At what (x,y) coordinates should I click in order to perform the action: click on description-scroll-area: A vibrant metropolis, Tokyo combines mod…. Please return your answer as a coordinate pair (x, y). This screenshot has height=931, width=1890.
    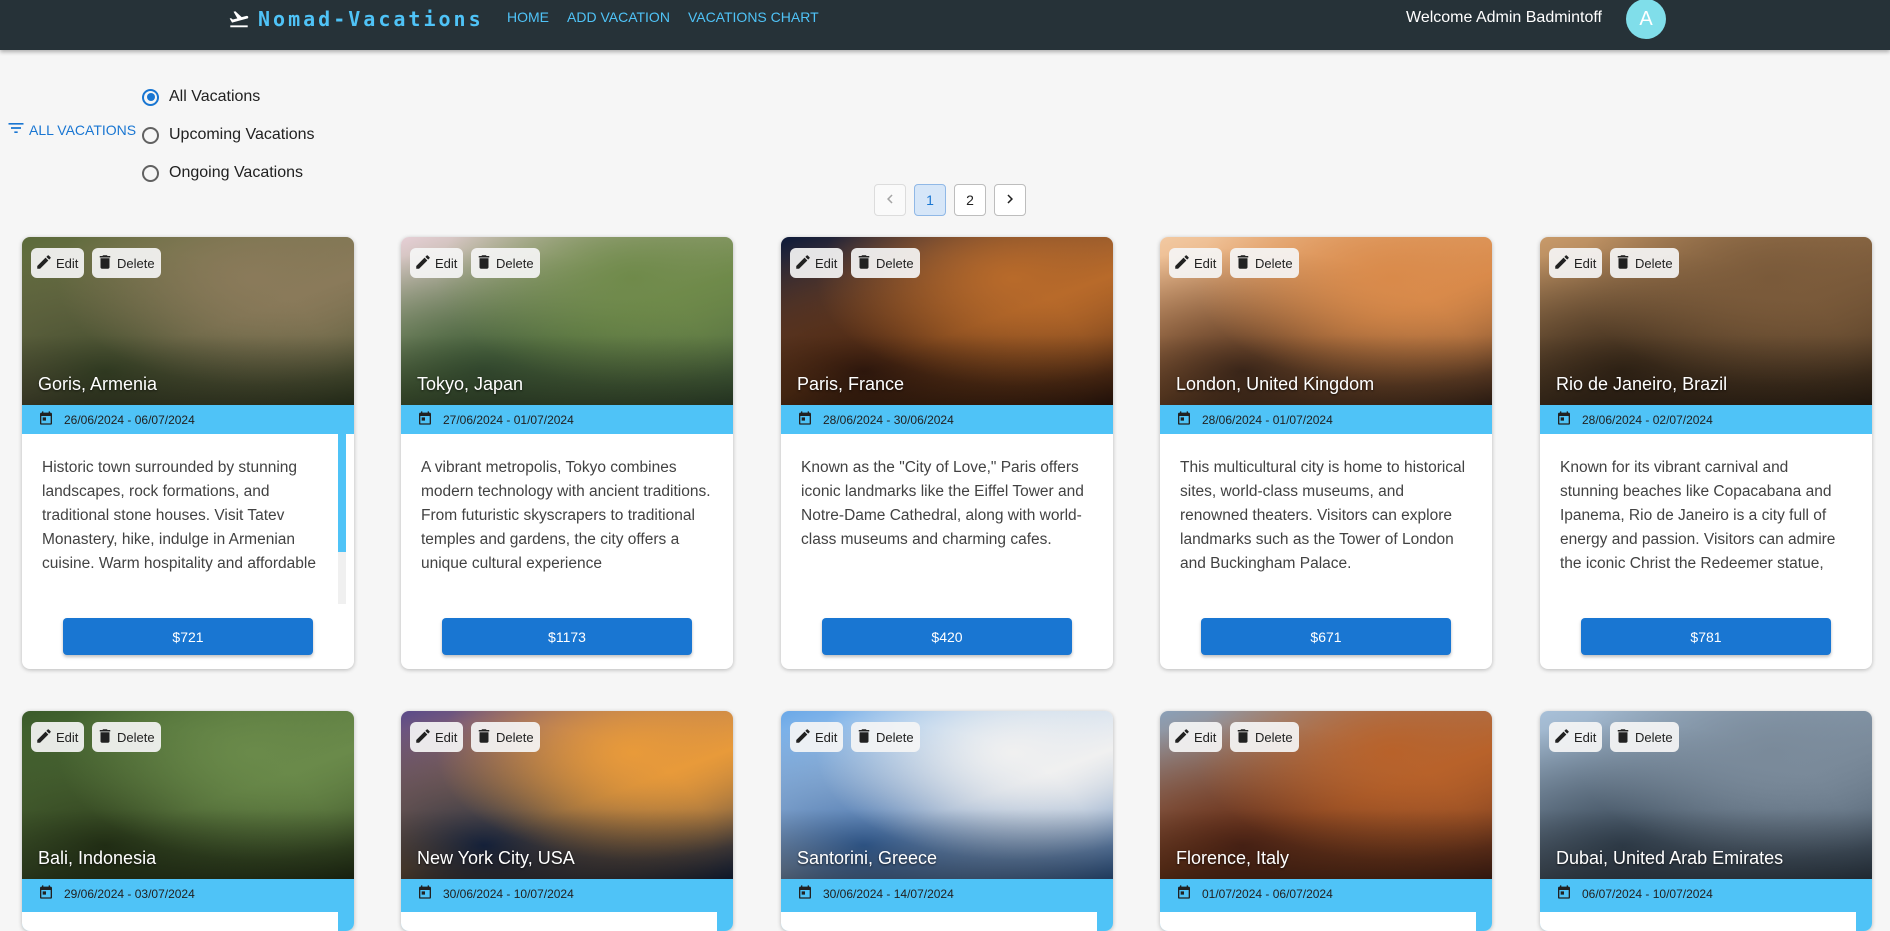
    Looking at the image, I should click on (567, 519).